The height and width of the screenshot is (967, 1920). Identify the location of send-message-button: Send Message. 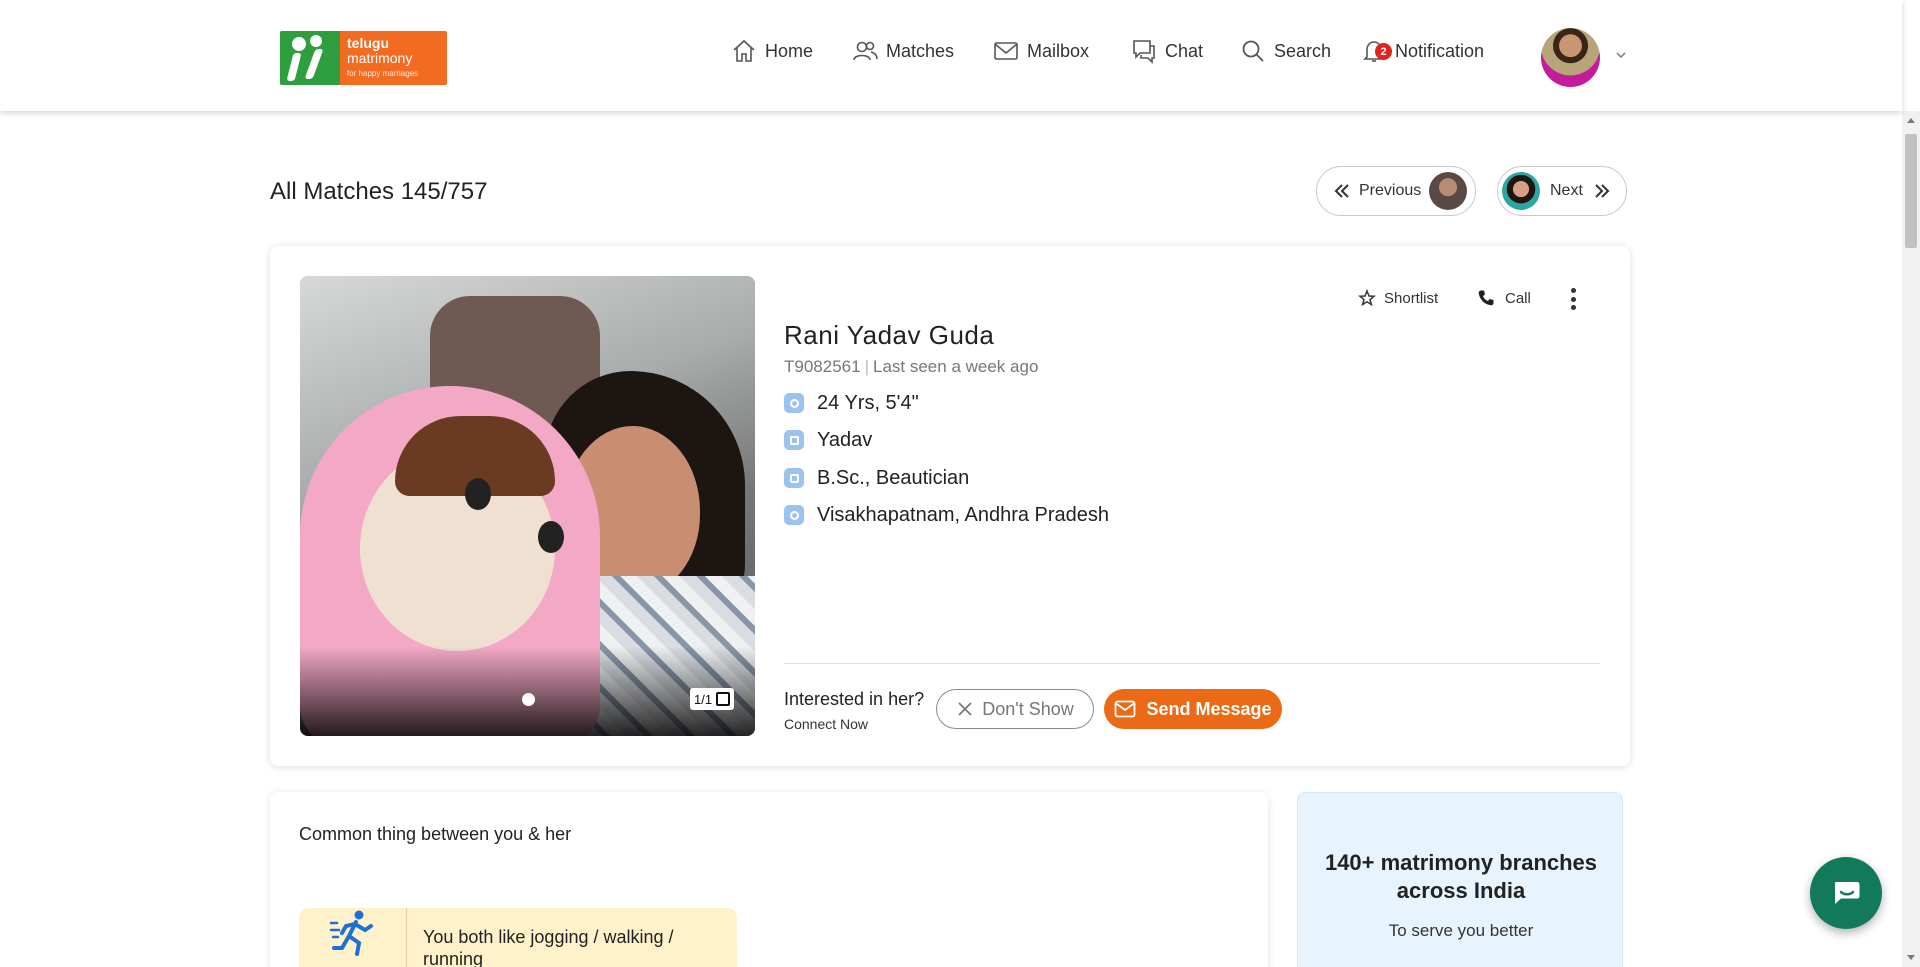
(1193, 709).